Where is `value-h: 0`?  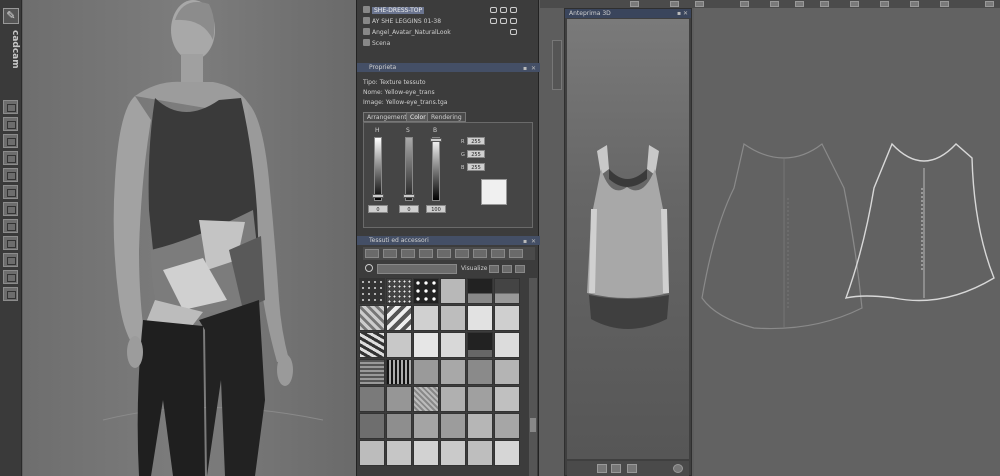 value-h: 0 is located at coordinates (378, 209).